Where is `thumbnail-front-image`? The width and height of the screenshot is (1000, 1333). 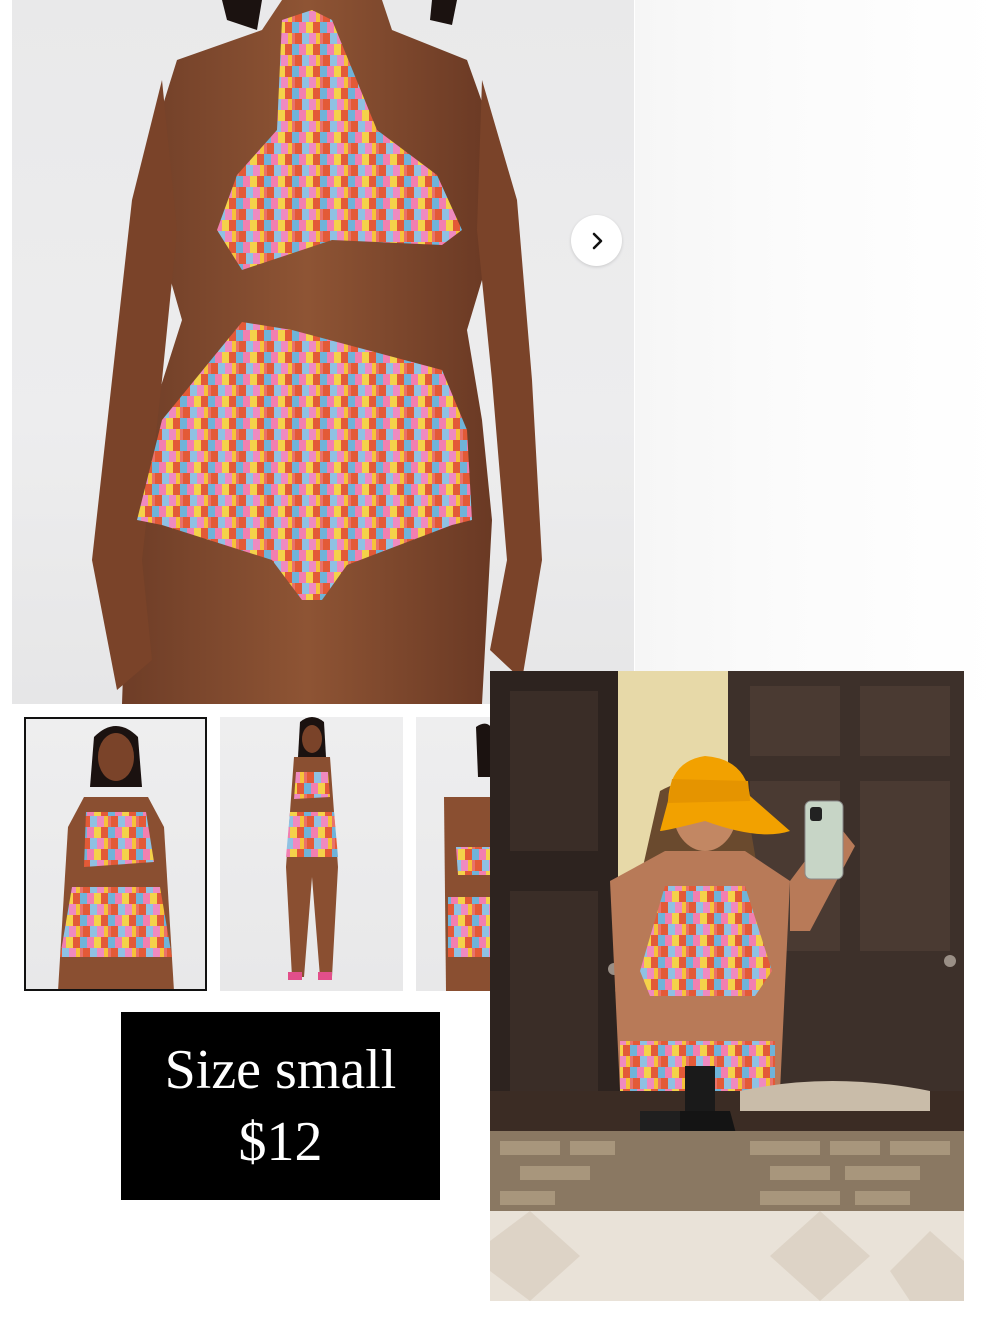
thumbnail-front-image is located at coordinates (116, 858).